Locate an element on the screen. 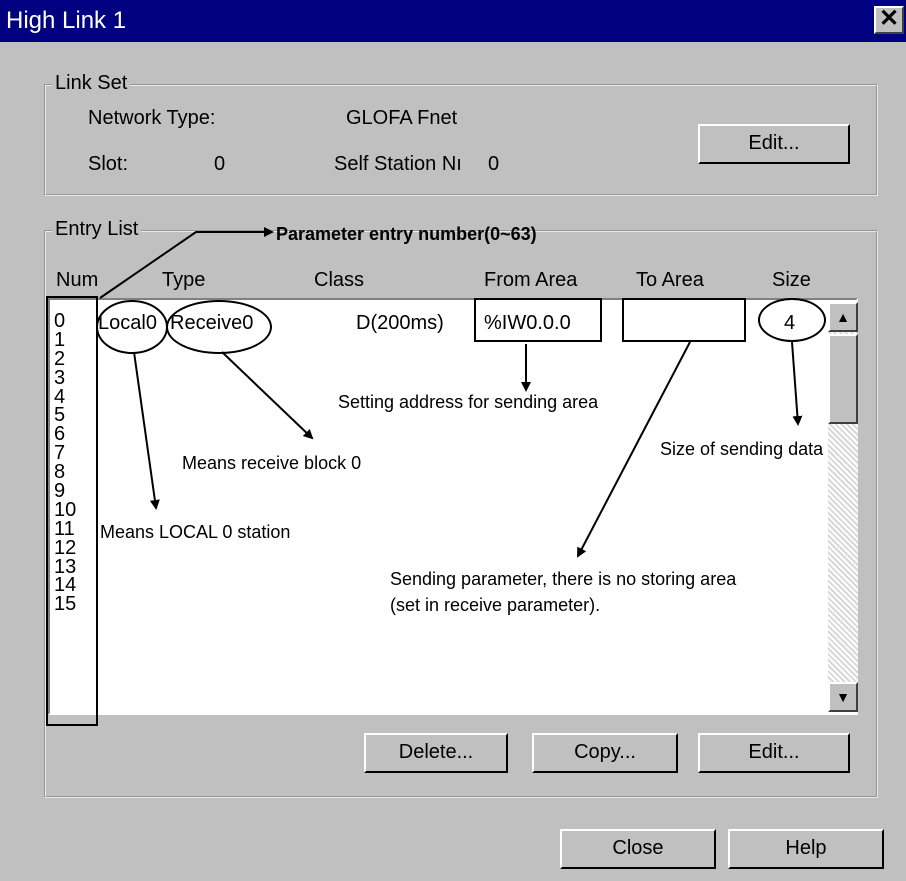  arrow-receive-block is located at coordinates (267, 395).